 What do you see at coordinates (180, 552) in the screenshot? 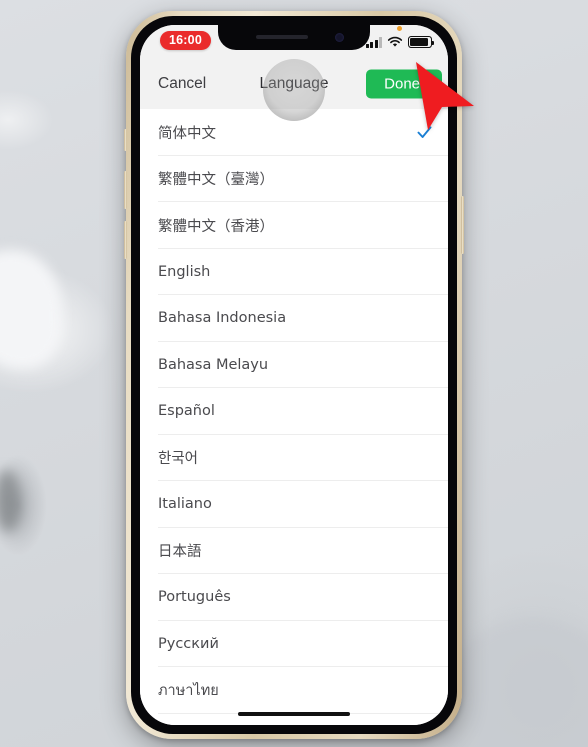
I see `language-label: 日本語` at bounding box center [180, 552].